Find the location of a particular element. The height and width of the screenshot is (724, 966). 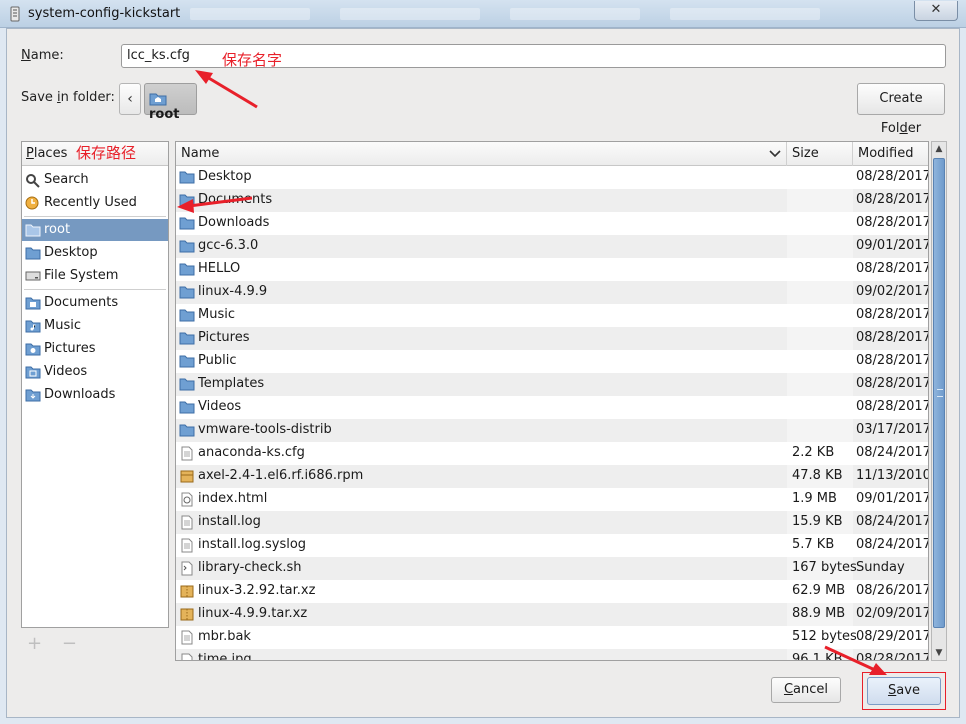

close-icon: ✕ is located at coordinates (936, 9).